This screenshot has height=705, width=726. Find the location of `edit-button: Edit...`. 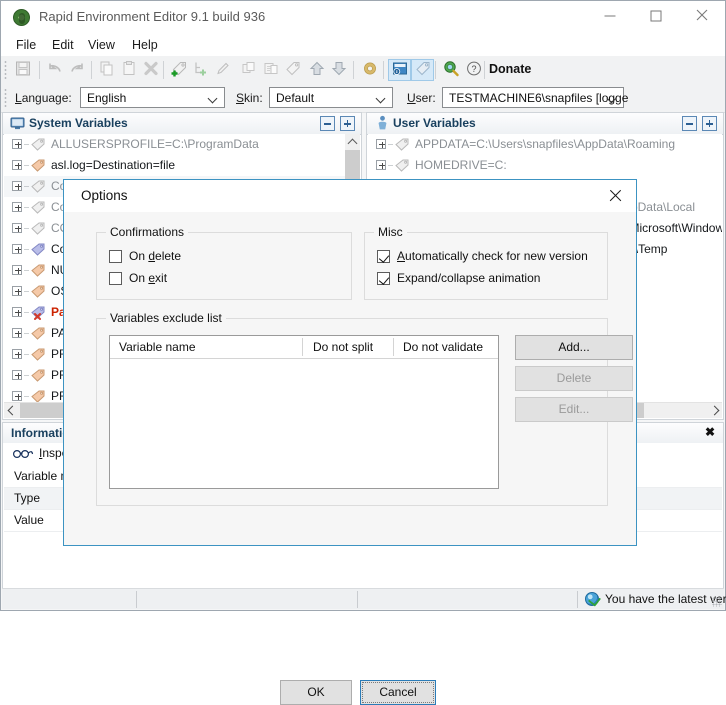

edit-button: Edit... is located at coordinates (574, 409).